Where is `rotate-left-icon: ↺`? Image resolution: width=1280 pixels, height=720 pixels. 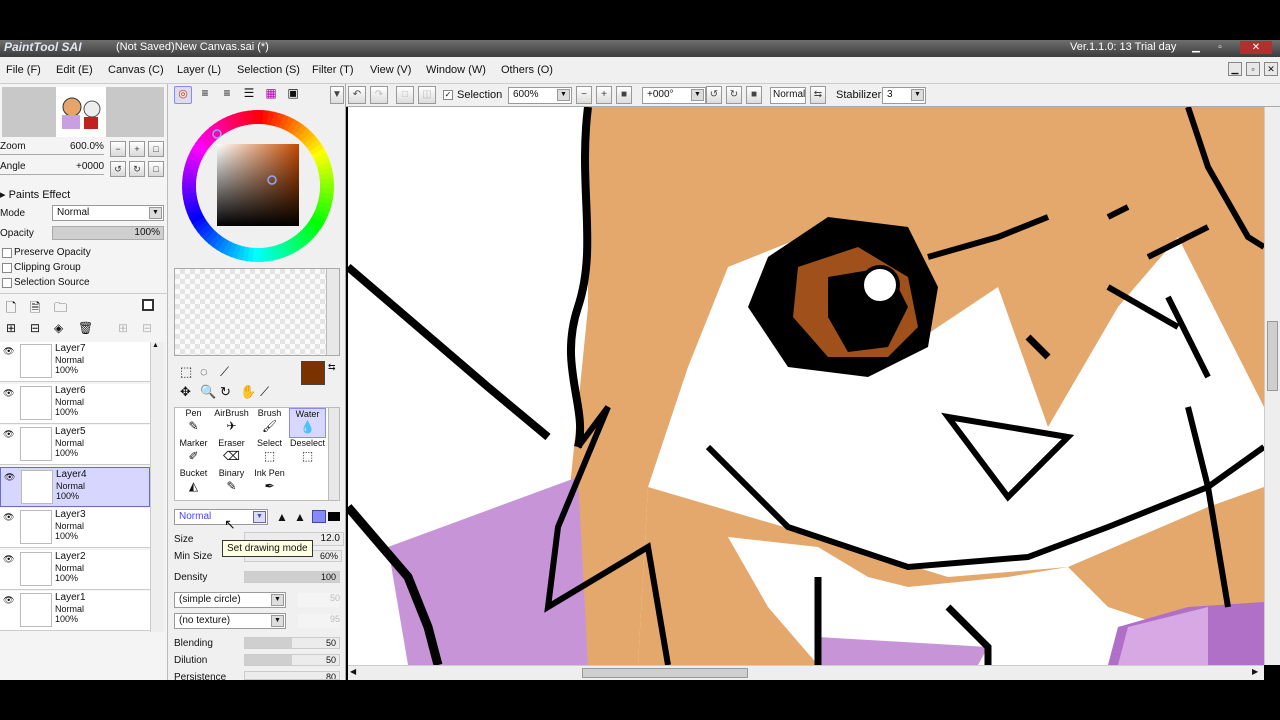 rotate-left-icon: ↺ is located at coordinates (118, 169).